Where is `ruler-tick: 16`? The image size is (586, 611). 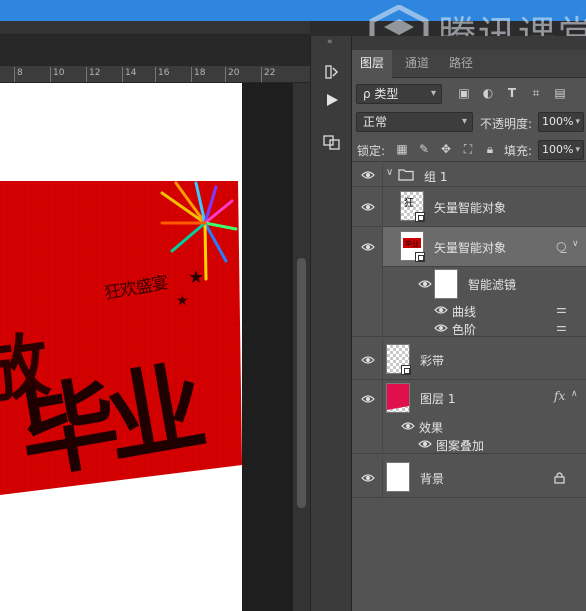 ruler-tick: 16 is located at coordinates (162, 74).